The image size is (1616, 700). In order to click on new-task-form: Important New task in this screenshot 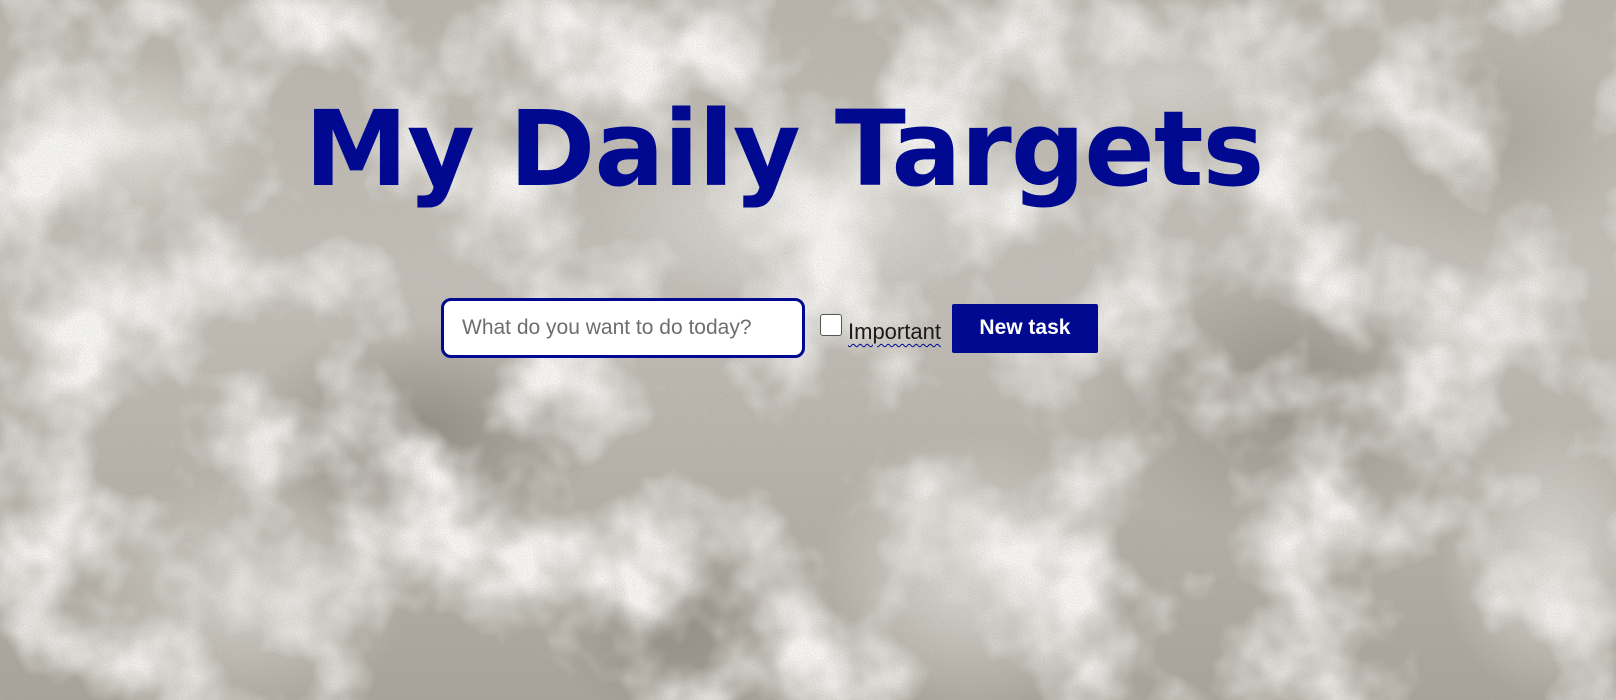, I will do `click(769, 328)`.